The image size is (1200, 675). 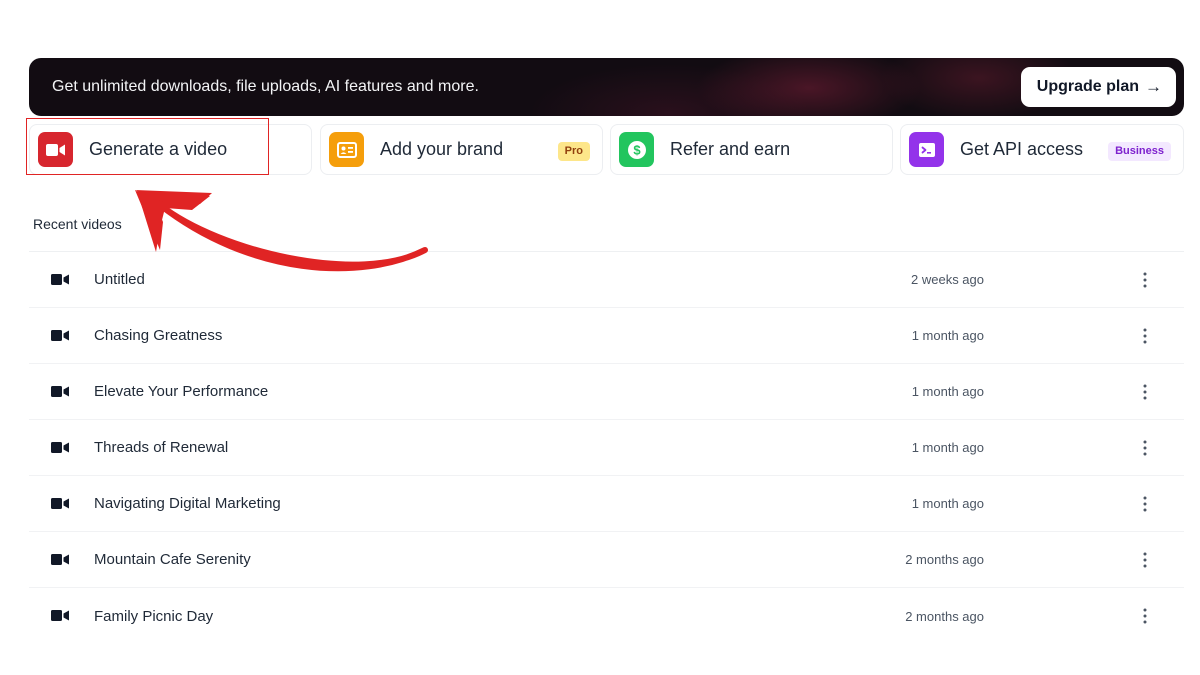 What do you see at coordinates (573, 151) in the screenshot?
I see `pro-badge: Pro` at bounding box center [573, 151].